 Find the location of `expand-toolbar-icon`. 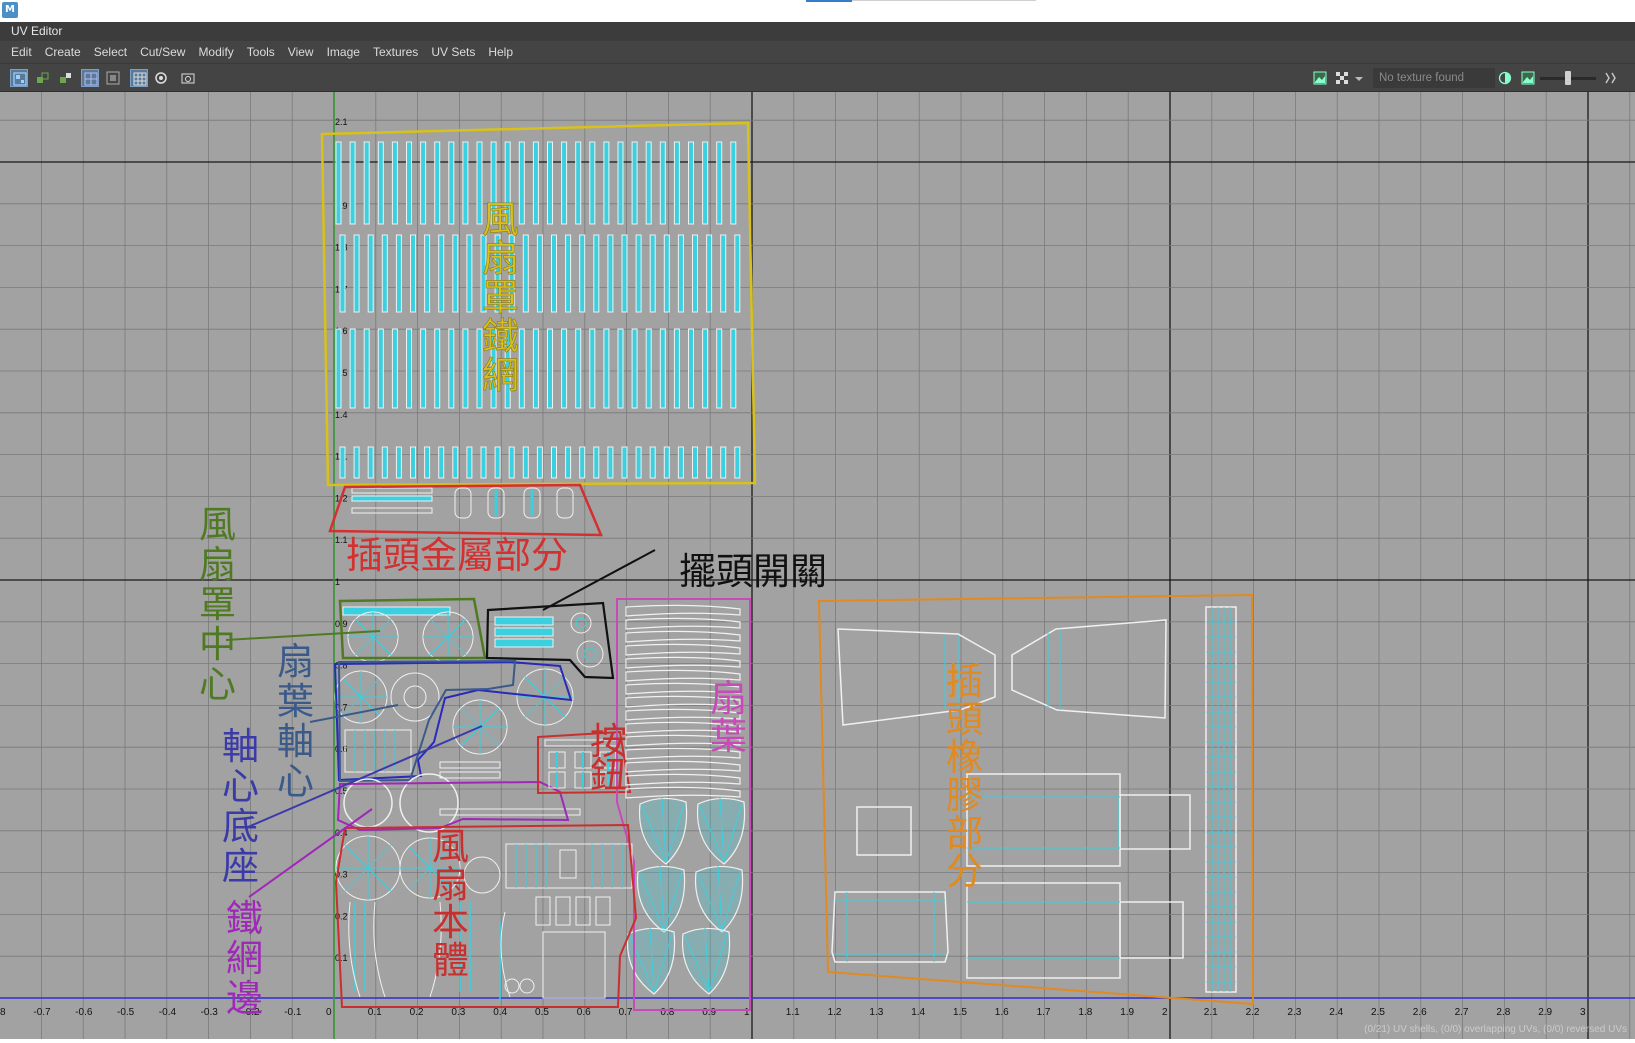

expand-toolbar-icon is located at coordinates (1610, 78).